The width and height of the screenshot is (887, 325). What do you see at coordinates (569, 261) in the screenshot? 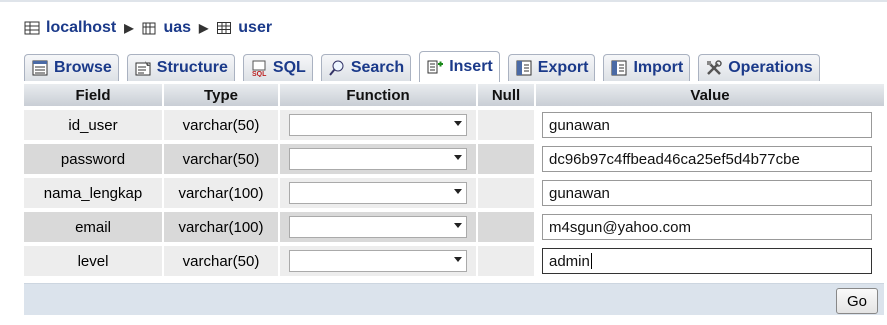
I see `value-text: admin` at bounding box center [569, 261].